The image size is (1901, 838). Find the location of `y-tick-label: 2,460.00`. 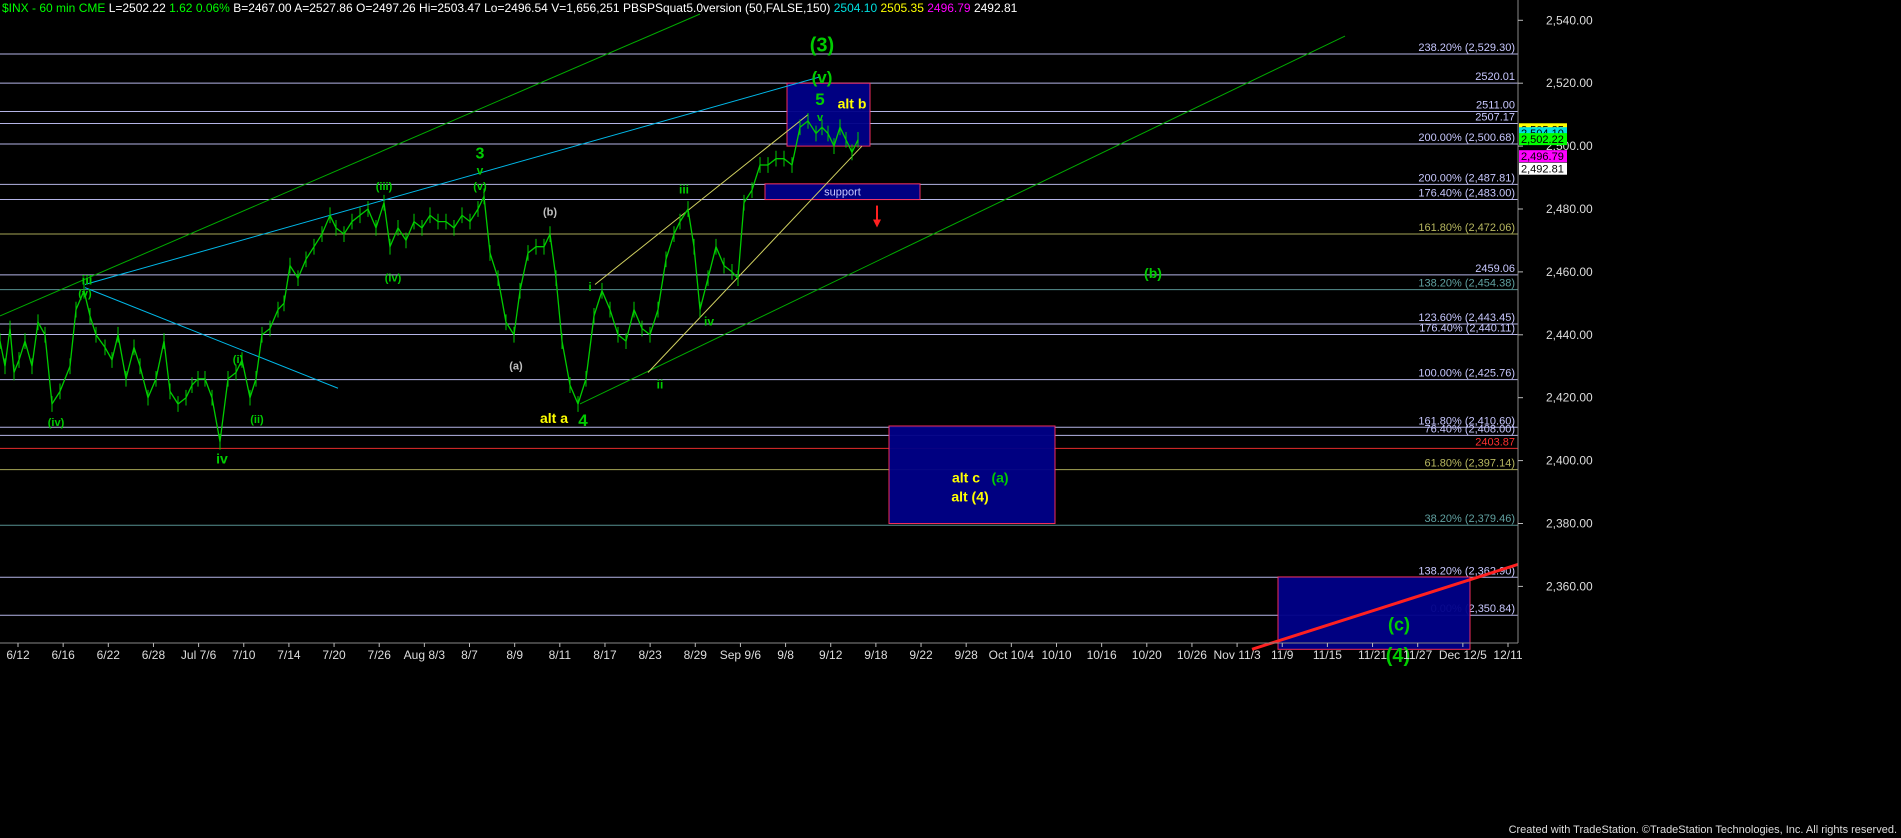

y-tick-label: 2,460.00 is located at coordinates (1569, 272).